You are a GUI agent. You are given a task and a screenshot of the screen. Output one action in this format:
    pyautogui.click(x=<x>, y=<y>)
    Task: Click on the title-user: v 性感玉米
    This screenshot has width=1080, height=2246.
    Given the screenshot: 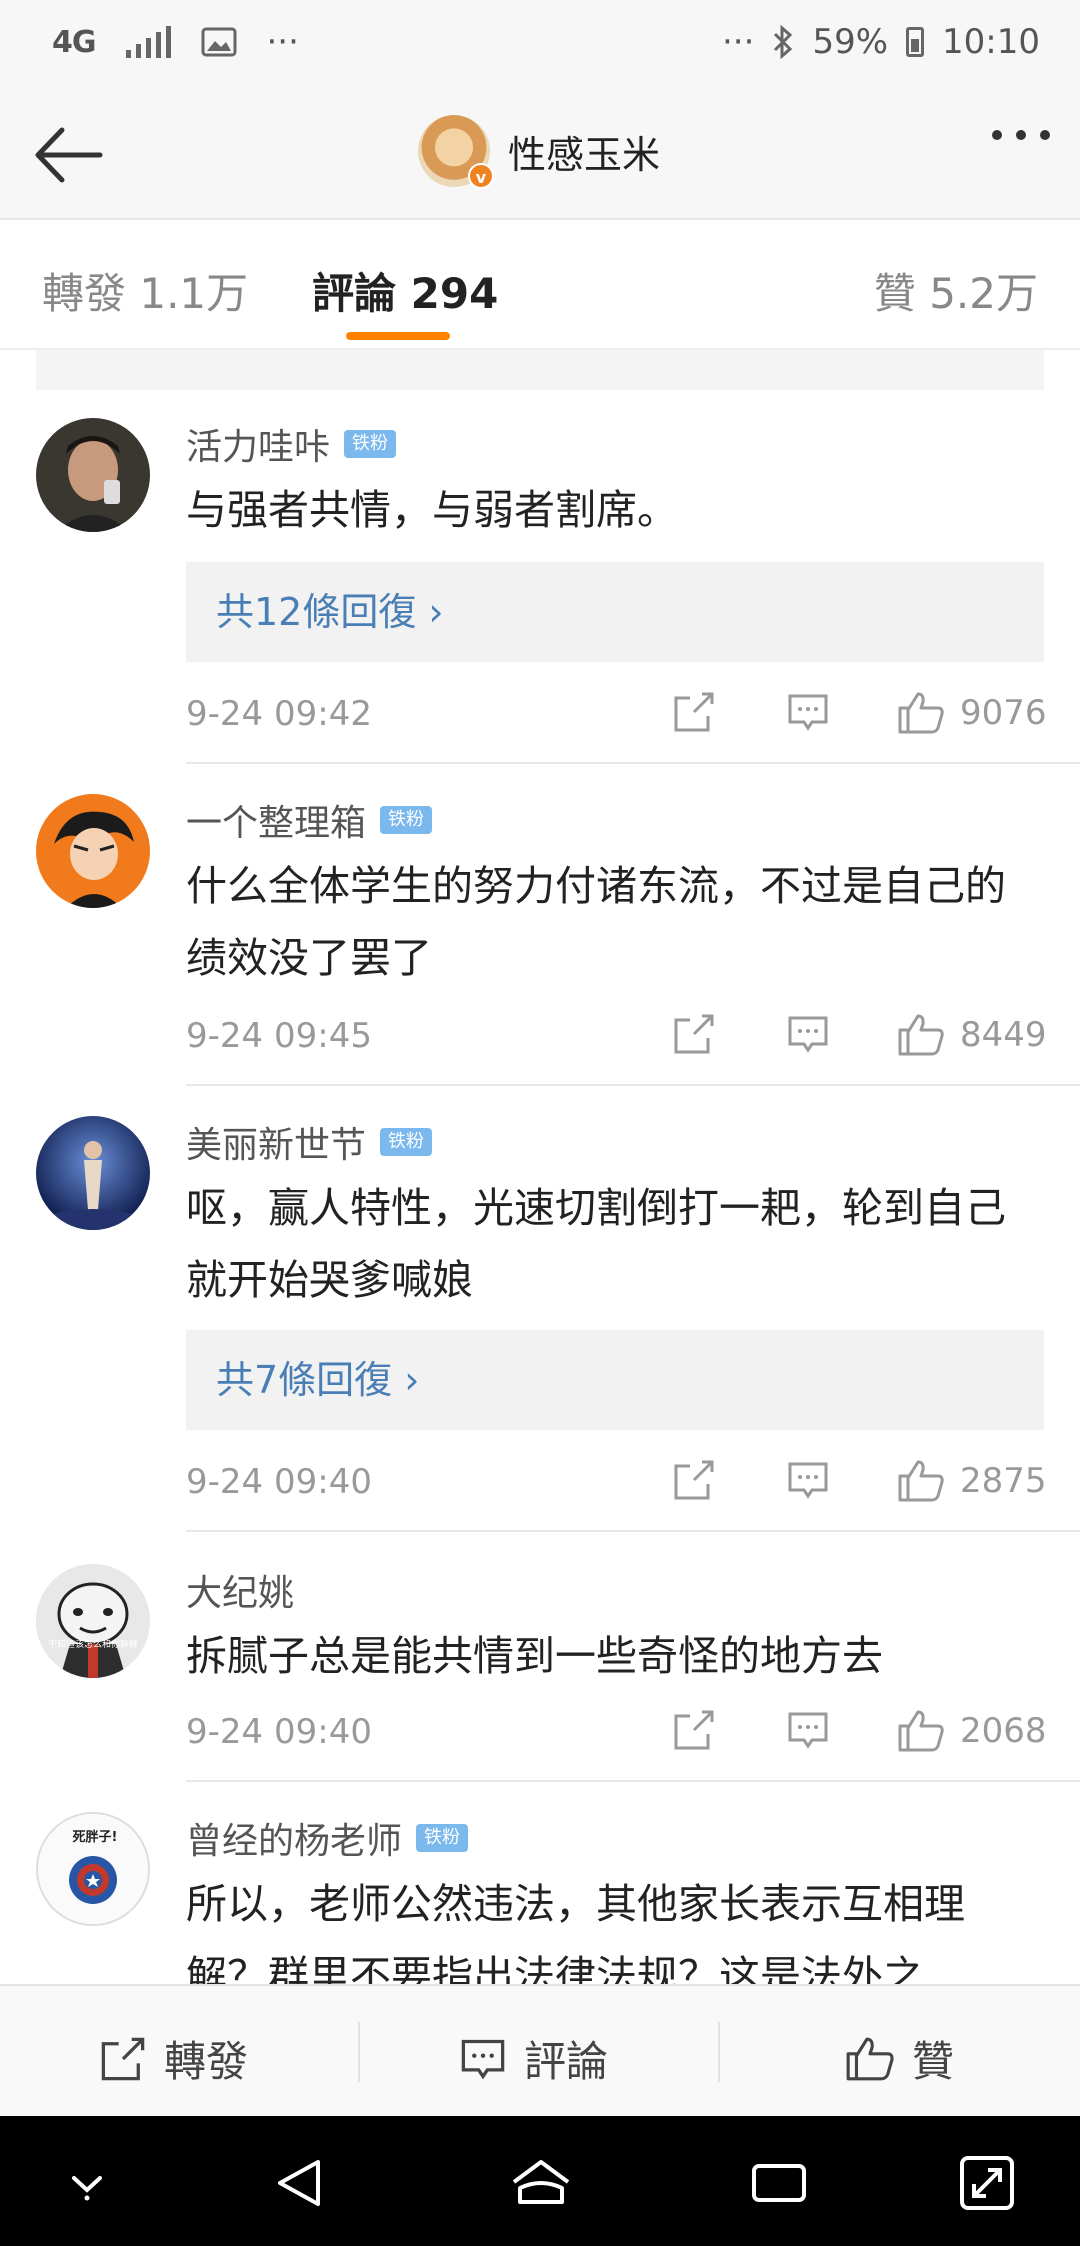 What is the action you would take?
    pyautogui.click(x=539, y=152)
    